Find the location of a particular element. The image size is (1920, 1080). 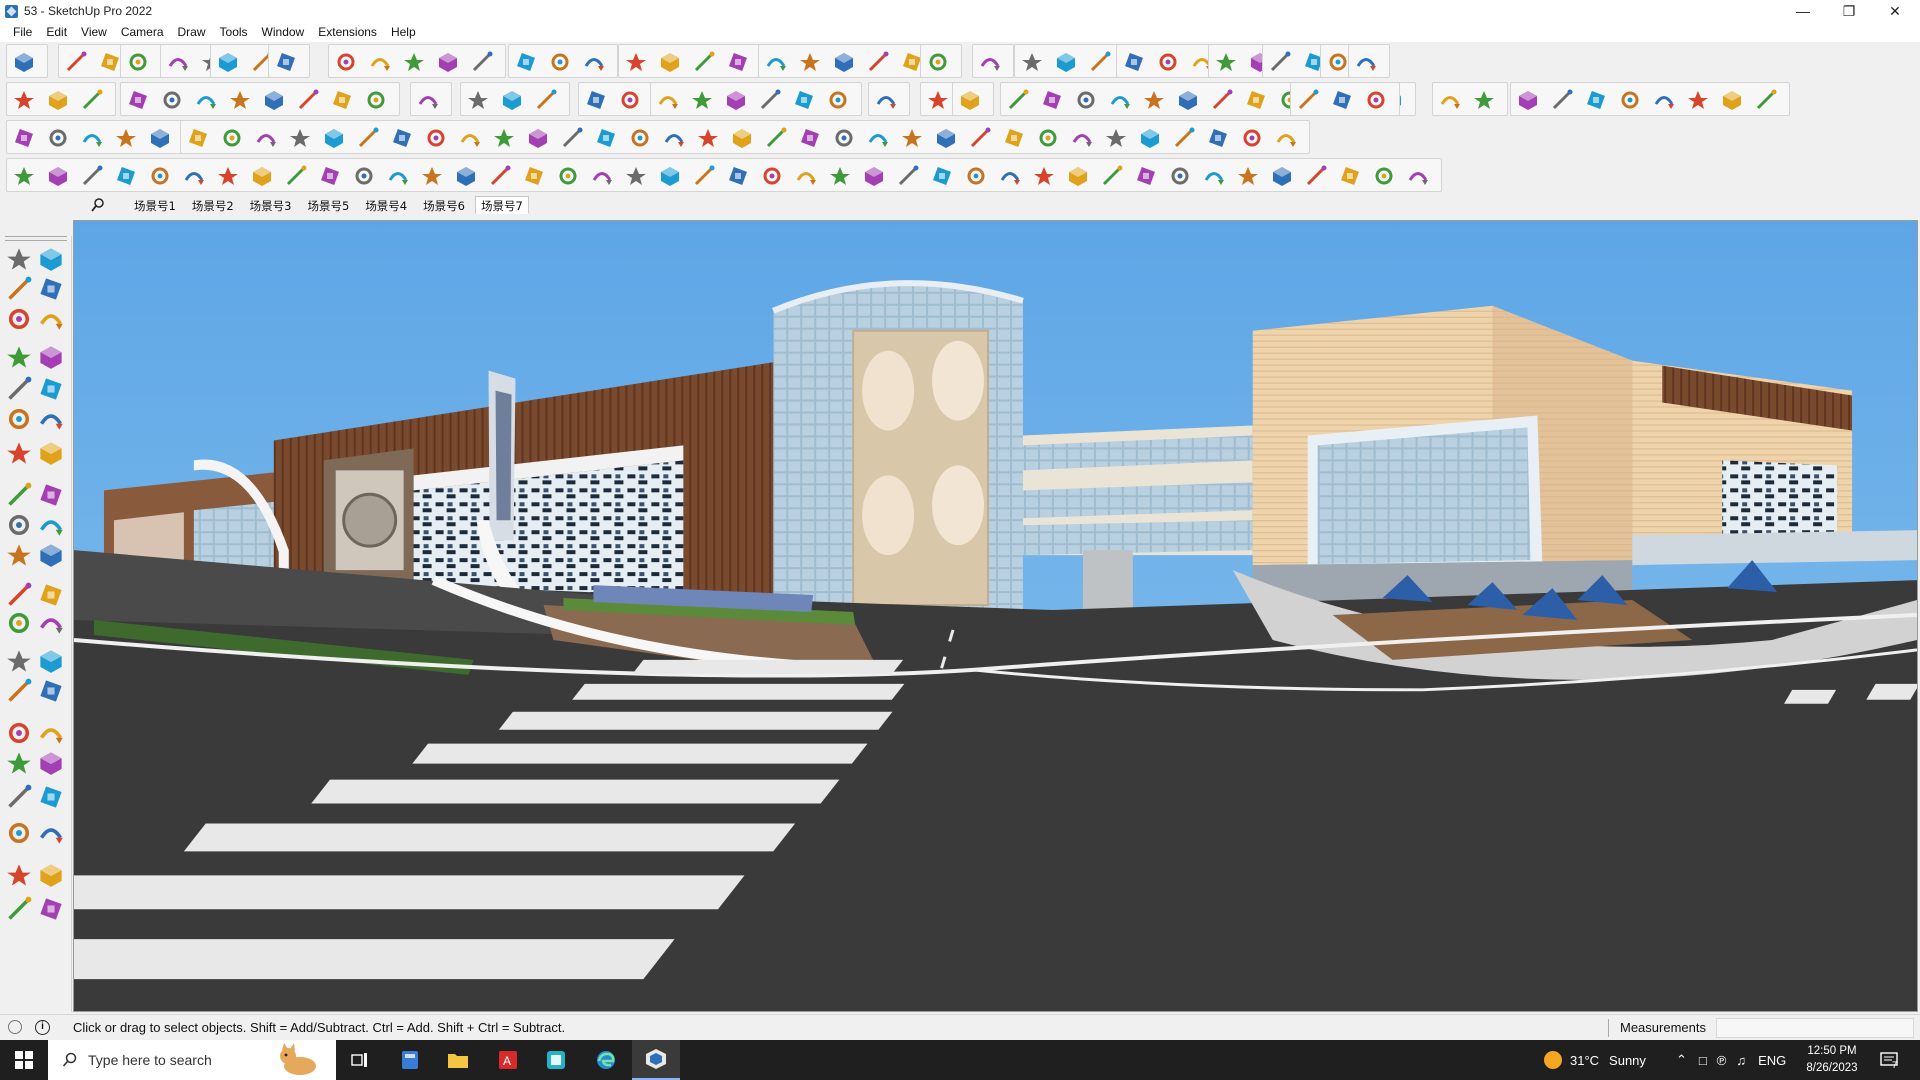

scene-tab-2: 场景号2 is located at coordinates (213, 205).